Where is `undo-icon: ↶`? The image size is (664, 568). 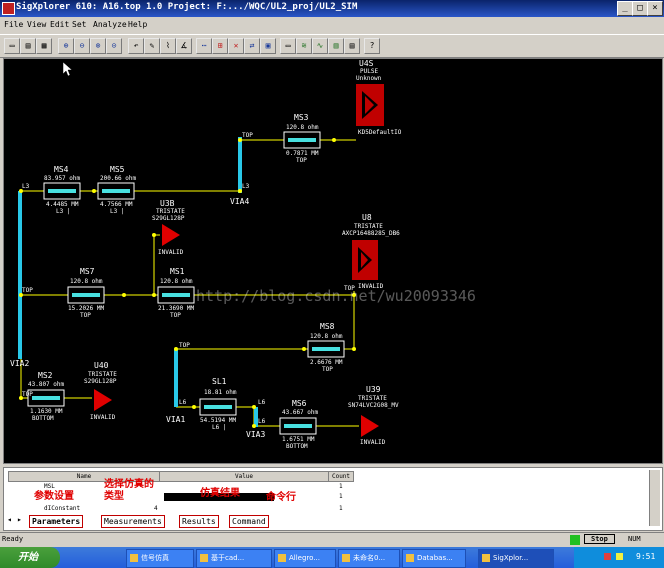
undo-icon: ↶ is located at coordinates (136, 46).